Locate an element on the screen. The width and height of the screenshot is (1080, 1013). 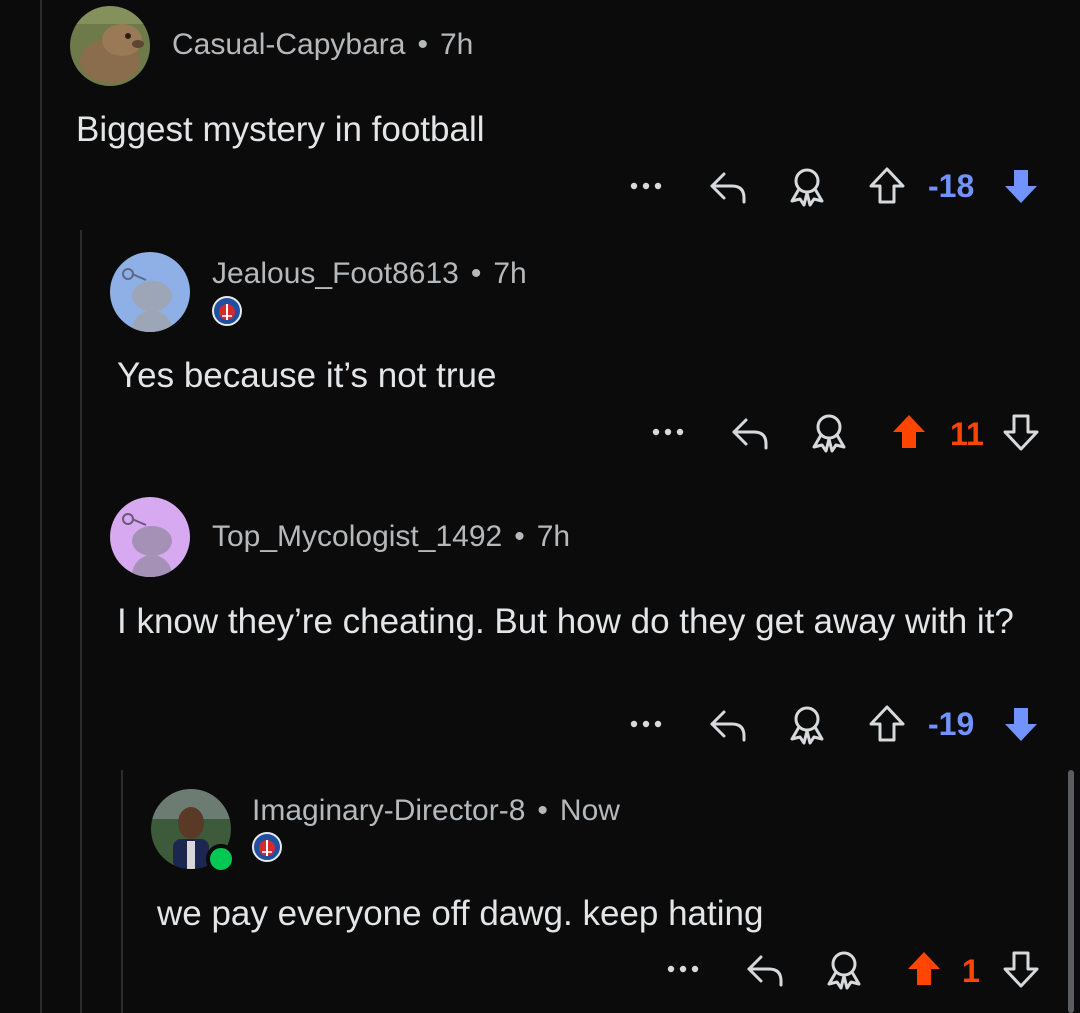
comment-body: Biggest mystery in football is located at coordinates (280, 129).